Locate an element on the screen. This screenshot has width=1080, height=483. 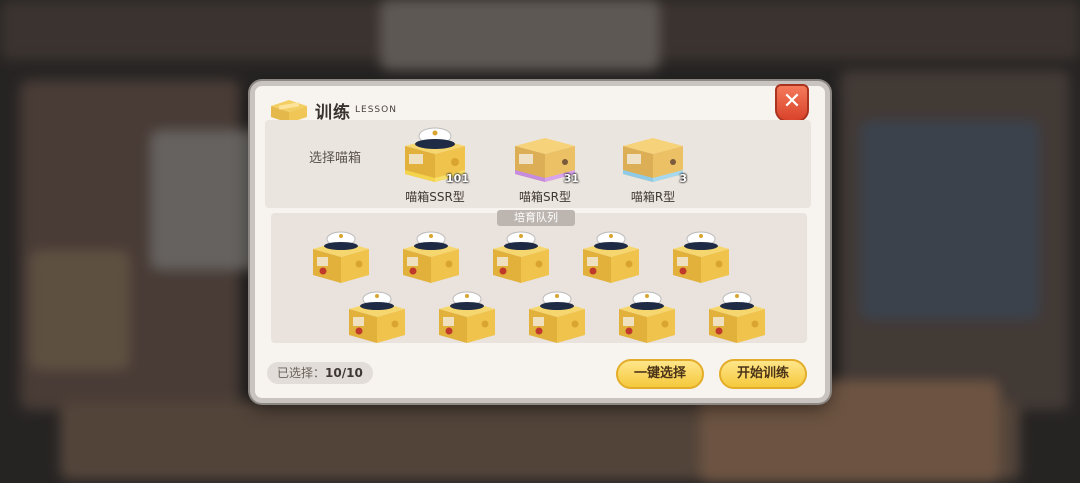
sr-count: 31 is located at coordinates (571, 178).